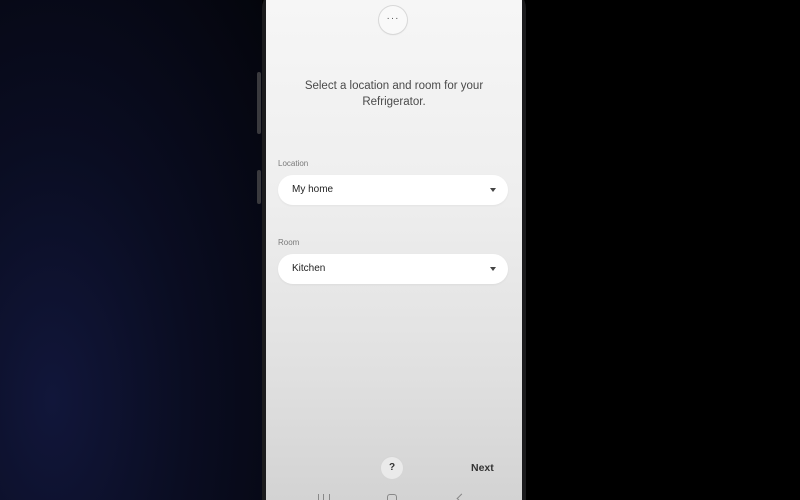 This screenshot has height=500, width=800. What do you see at coordinates (324, 497) in the screenshot?
I see `recent-apps-icon` at bounding box center [324, 497].